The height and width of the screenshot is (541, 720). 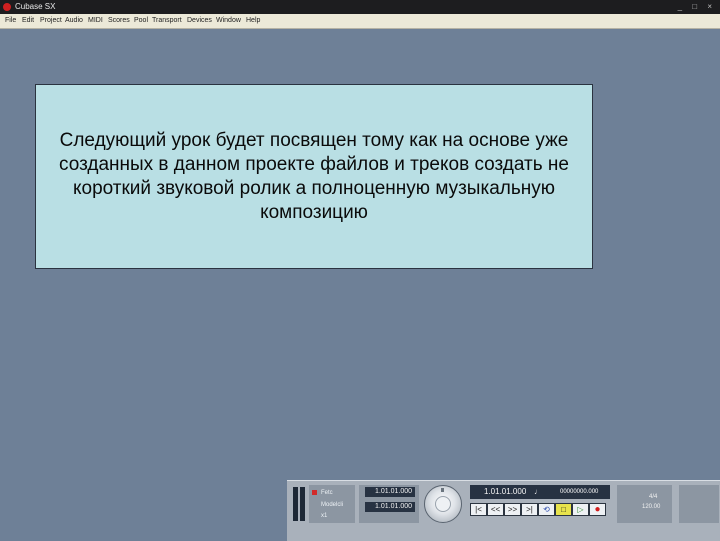 What do you see at coordinates (495, 509) in the screenshot?
I see `rewind-button: <<` at bounding box center [495, 509].